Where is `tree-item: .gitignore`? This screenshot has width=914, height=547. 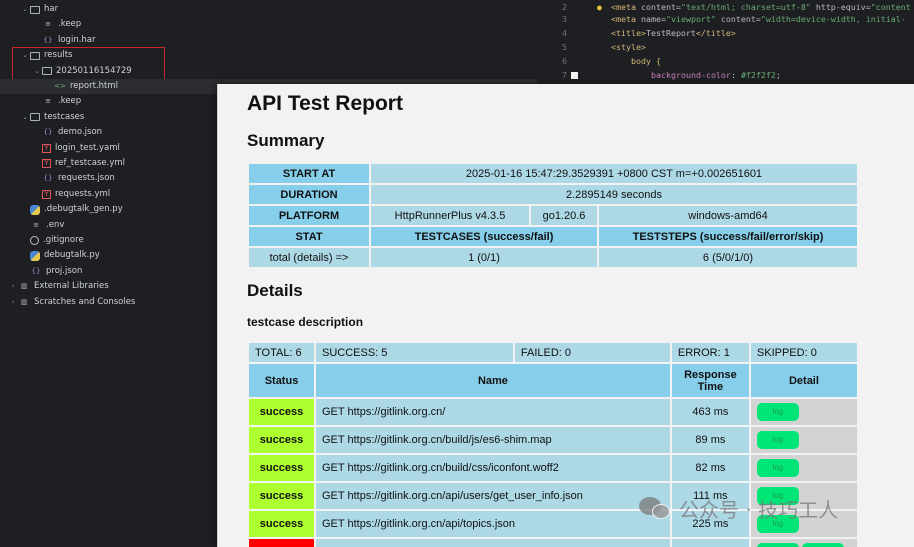 tree-item: .gitignore is located at coordinates (52, 240).